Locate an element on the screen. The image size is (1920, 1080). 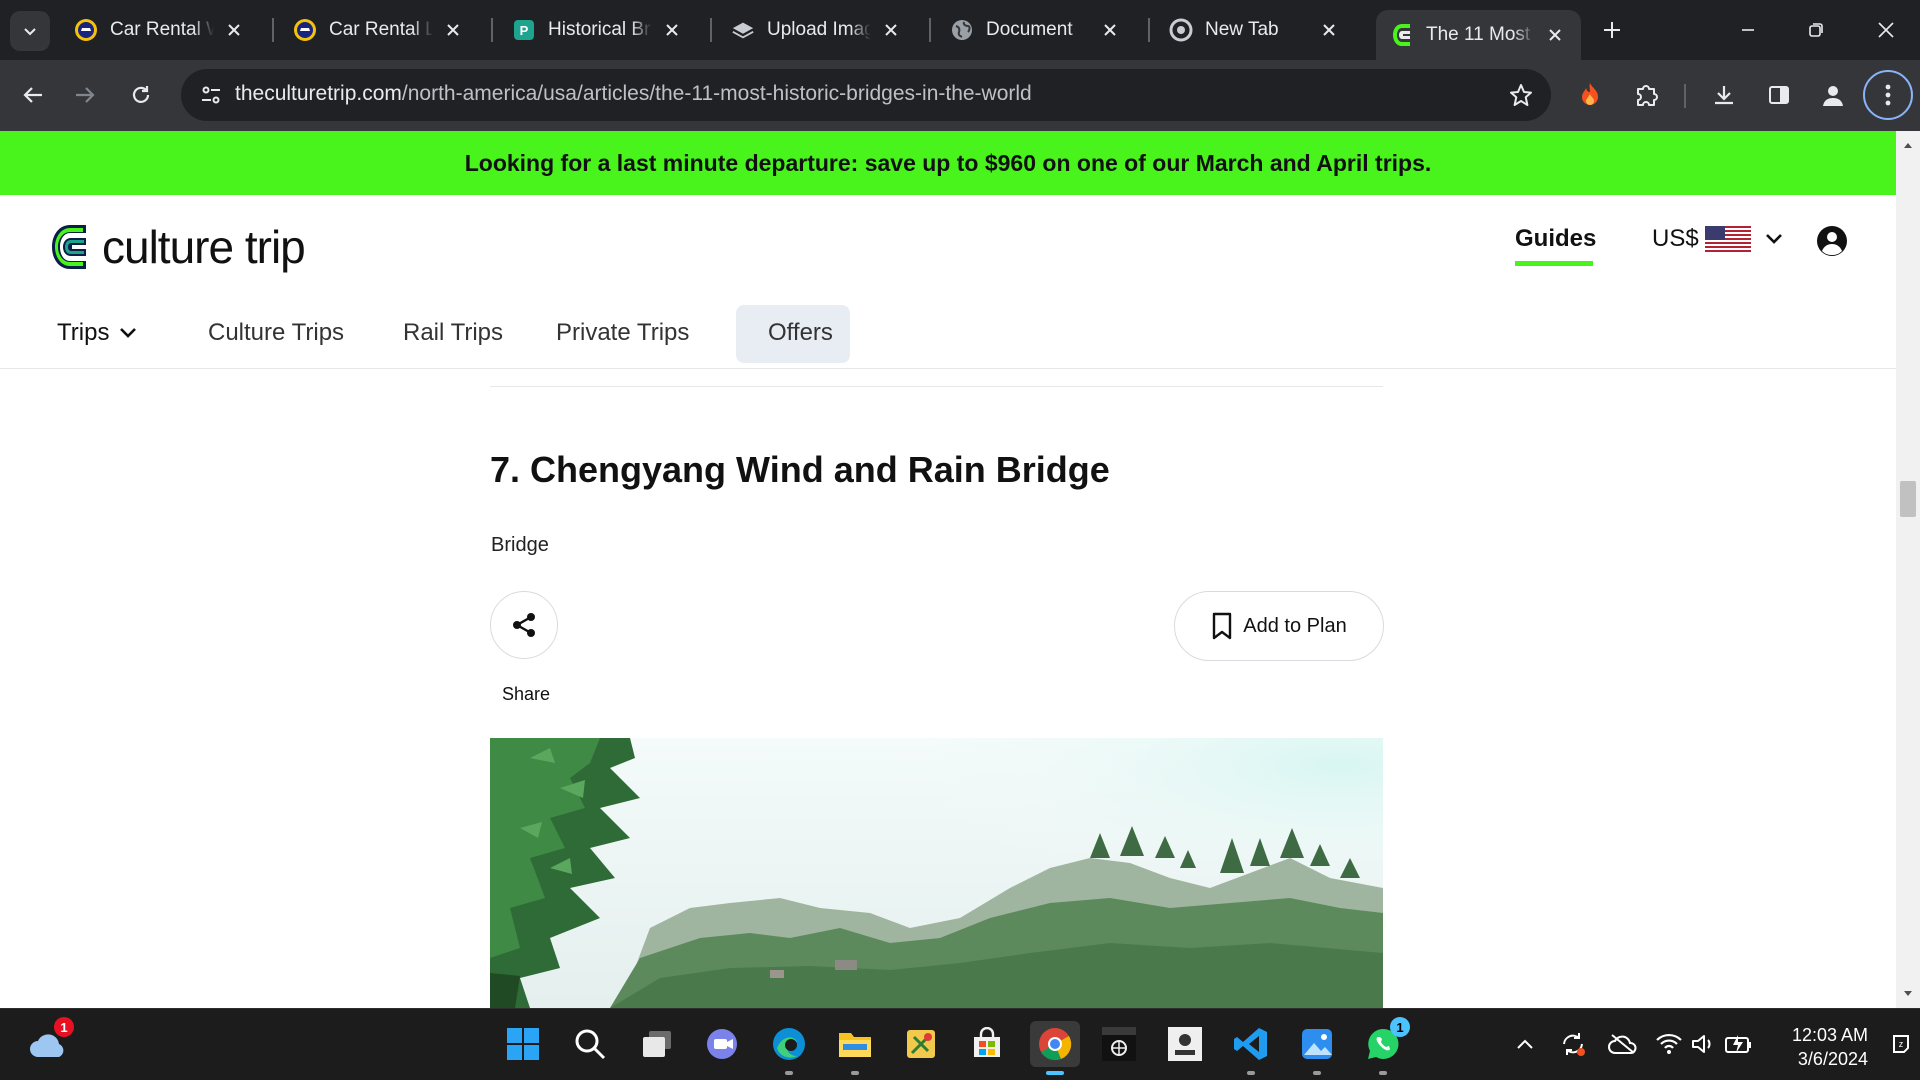
reload-button is located at coordinates (141, 95).